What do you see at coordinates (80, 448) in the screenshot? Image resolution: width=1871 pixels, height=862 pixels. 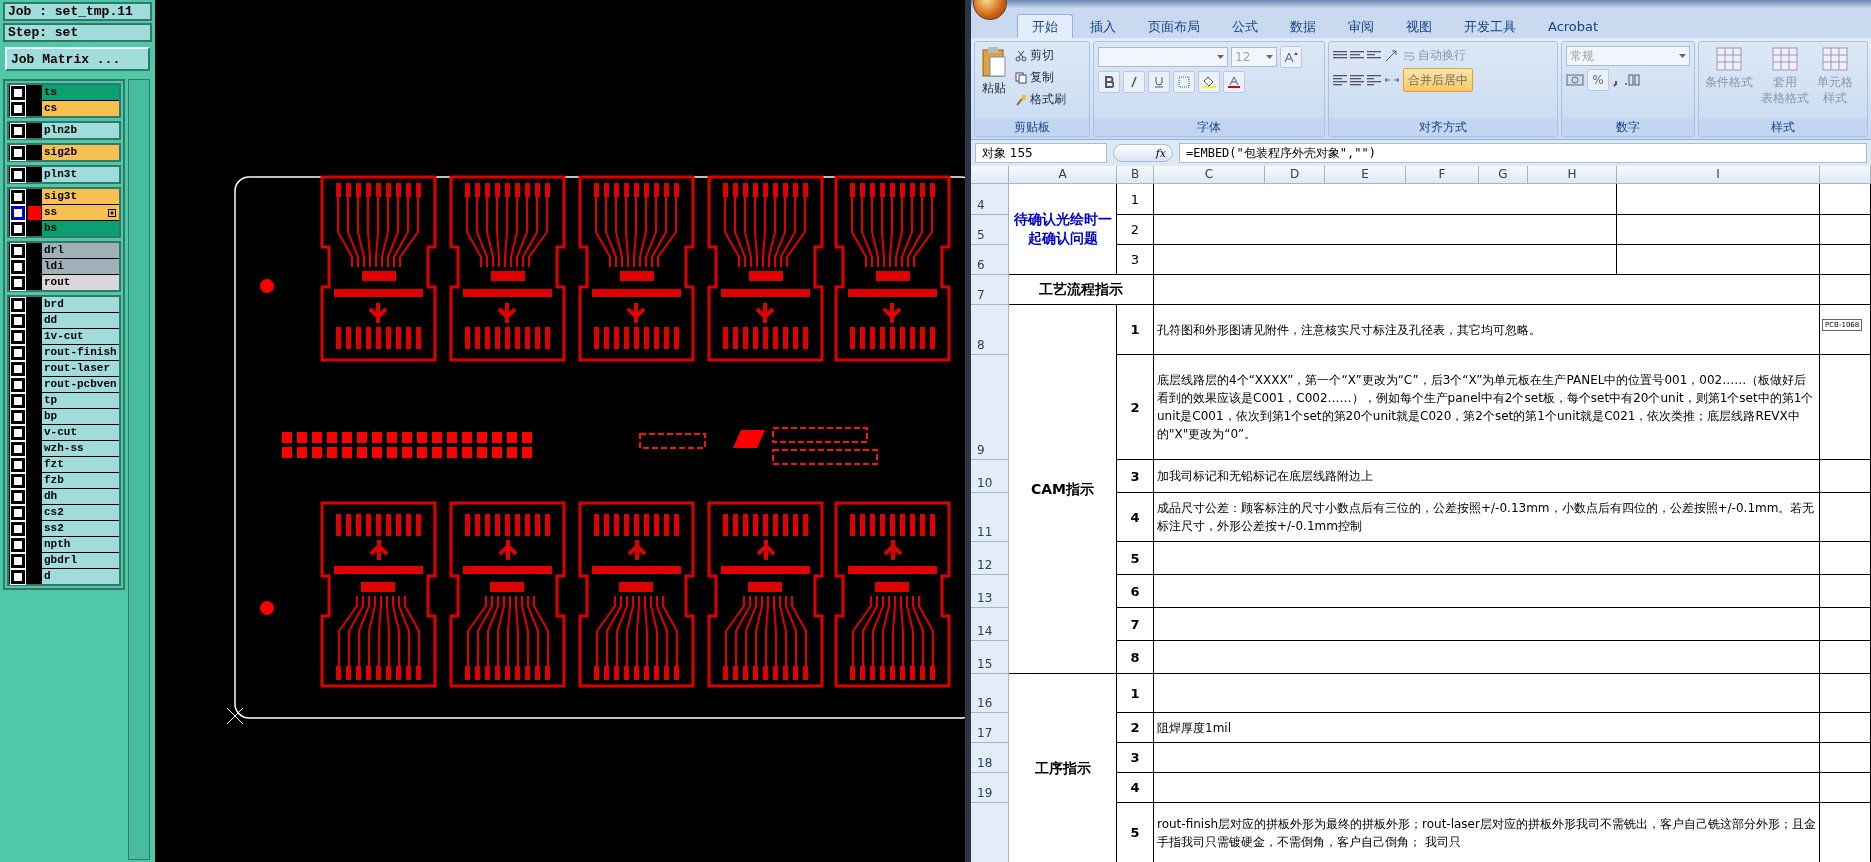 I see `layer-name: wzh-ss` at bounding box center [80, 448].